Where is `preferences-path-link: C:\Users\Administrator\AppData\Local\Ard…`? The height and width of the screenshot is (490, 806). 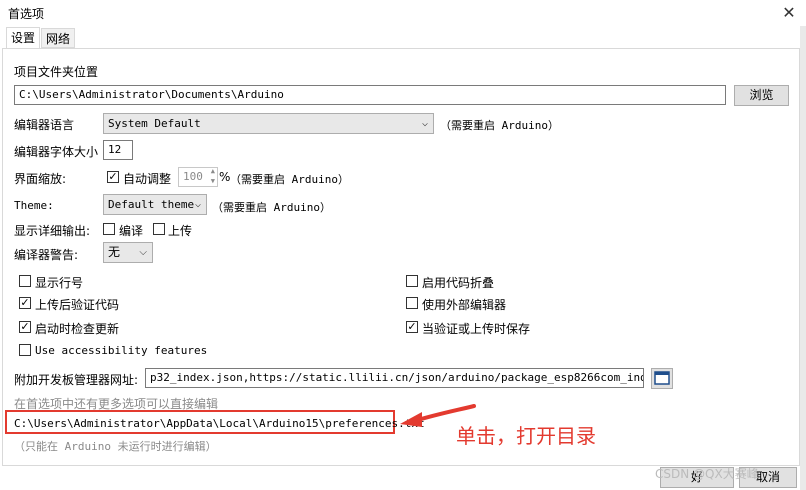
preferences-path-link: C:\Users\Administrator\AppData\Local\Ard… is located at coordinates (219, 423).